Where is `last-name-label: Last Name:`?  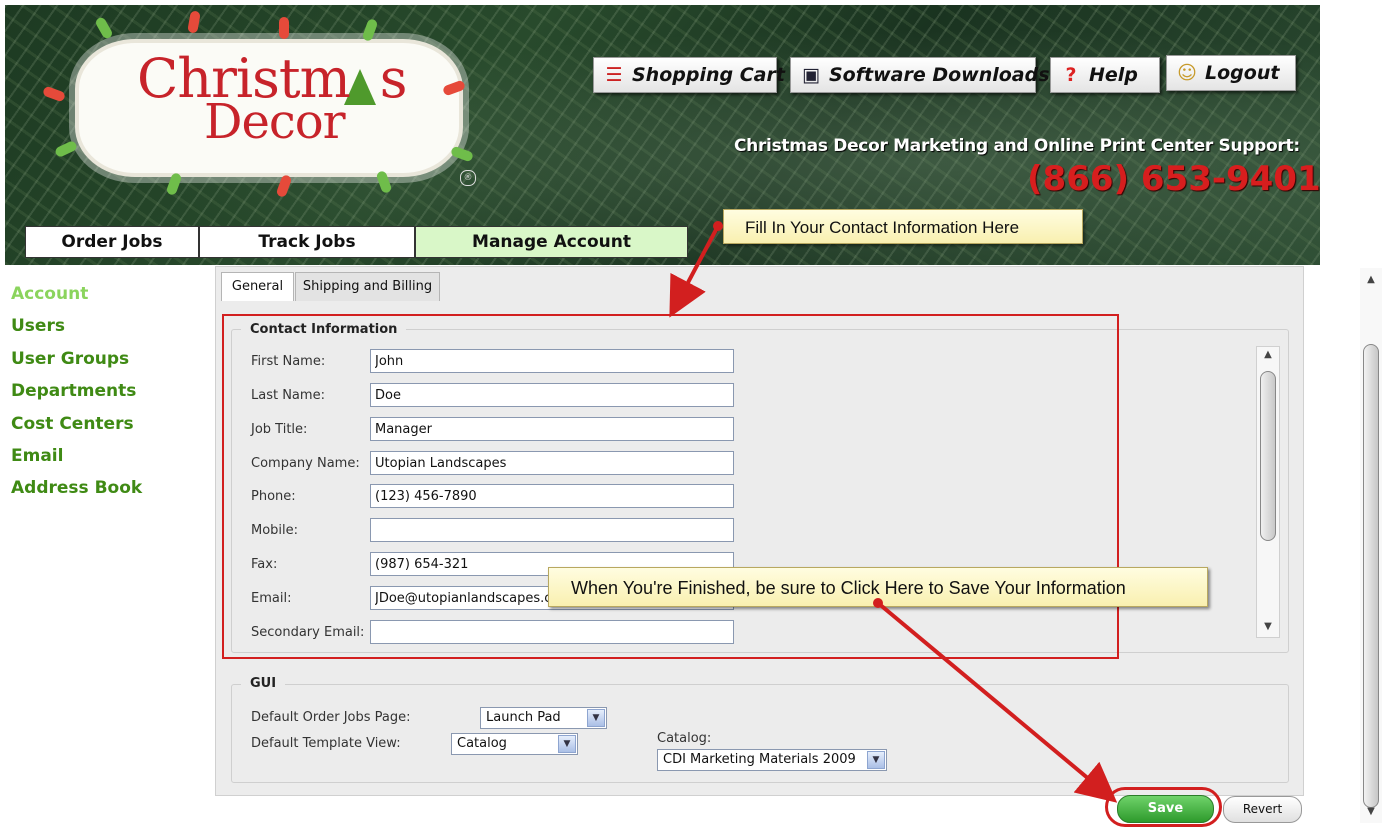 last-name-label: Last Name: is located at coordinates (288, 395).